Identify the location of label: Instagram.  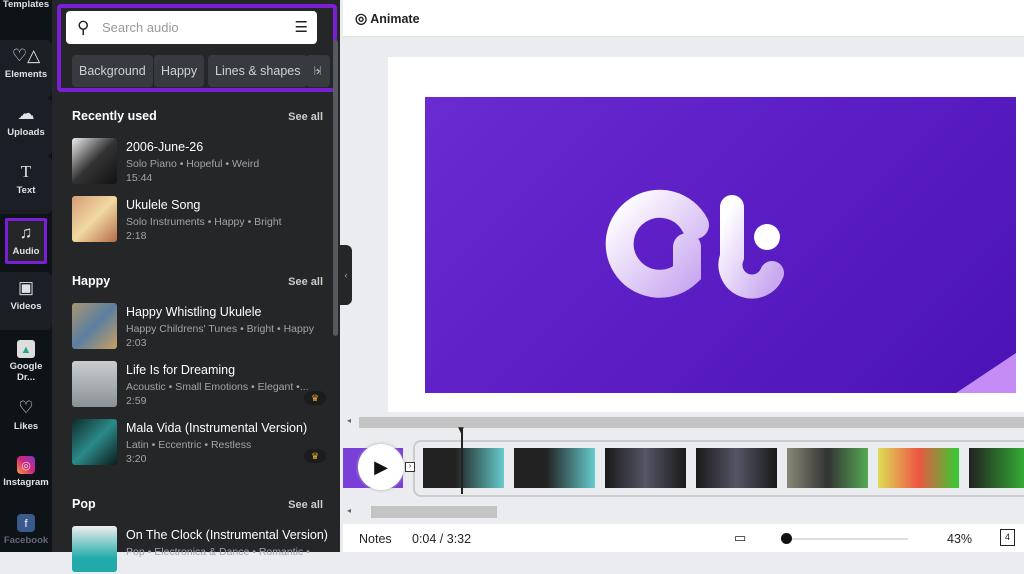
(26, 482).